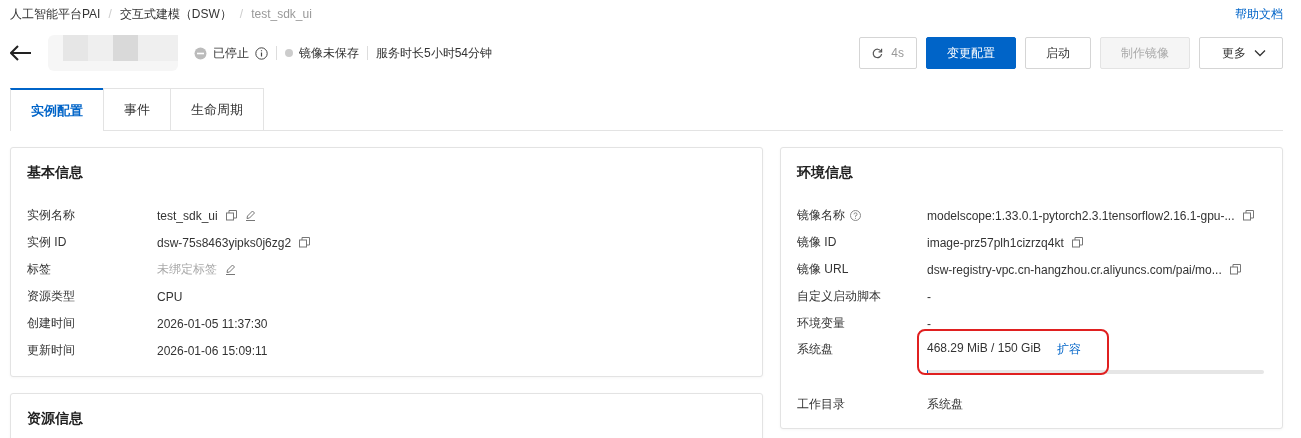  Describe the element at coordinates (212, 323) in the screenshot. I see `field-value: 2026-01-05 11:37:30` at that location.